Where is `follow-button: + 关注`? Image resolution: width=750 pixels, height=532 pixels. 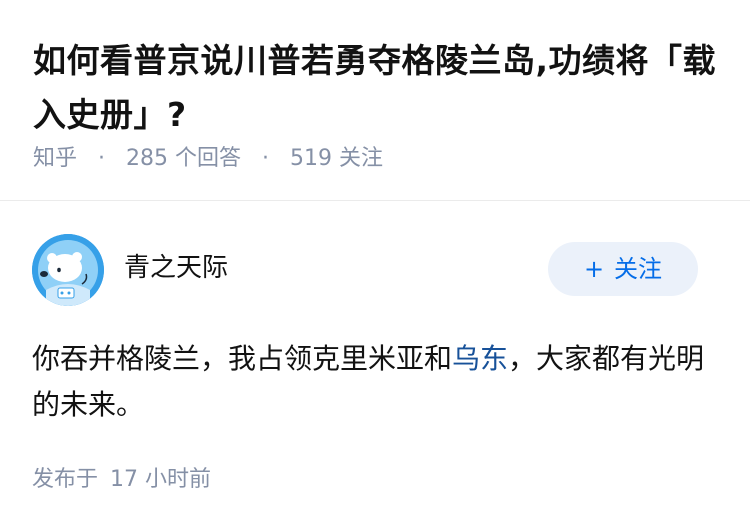 follow-button: + 关注 is located at coordinates (623, 269).